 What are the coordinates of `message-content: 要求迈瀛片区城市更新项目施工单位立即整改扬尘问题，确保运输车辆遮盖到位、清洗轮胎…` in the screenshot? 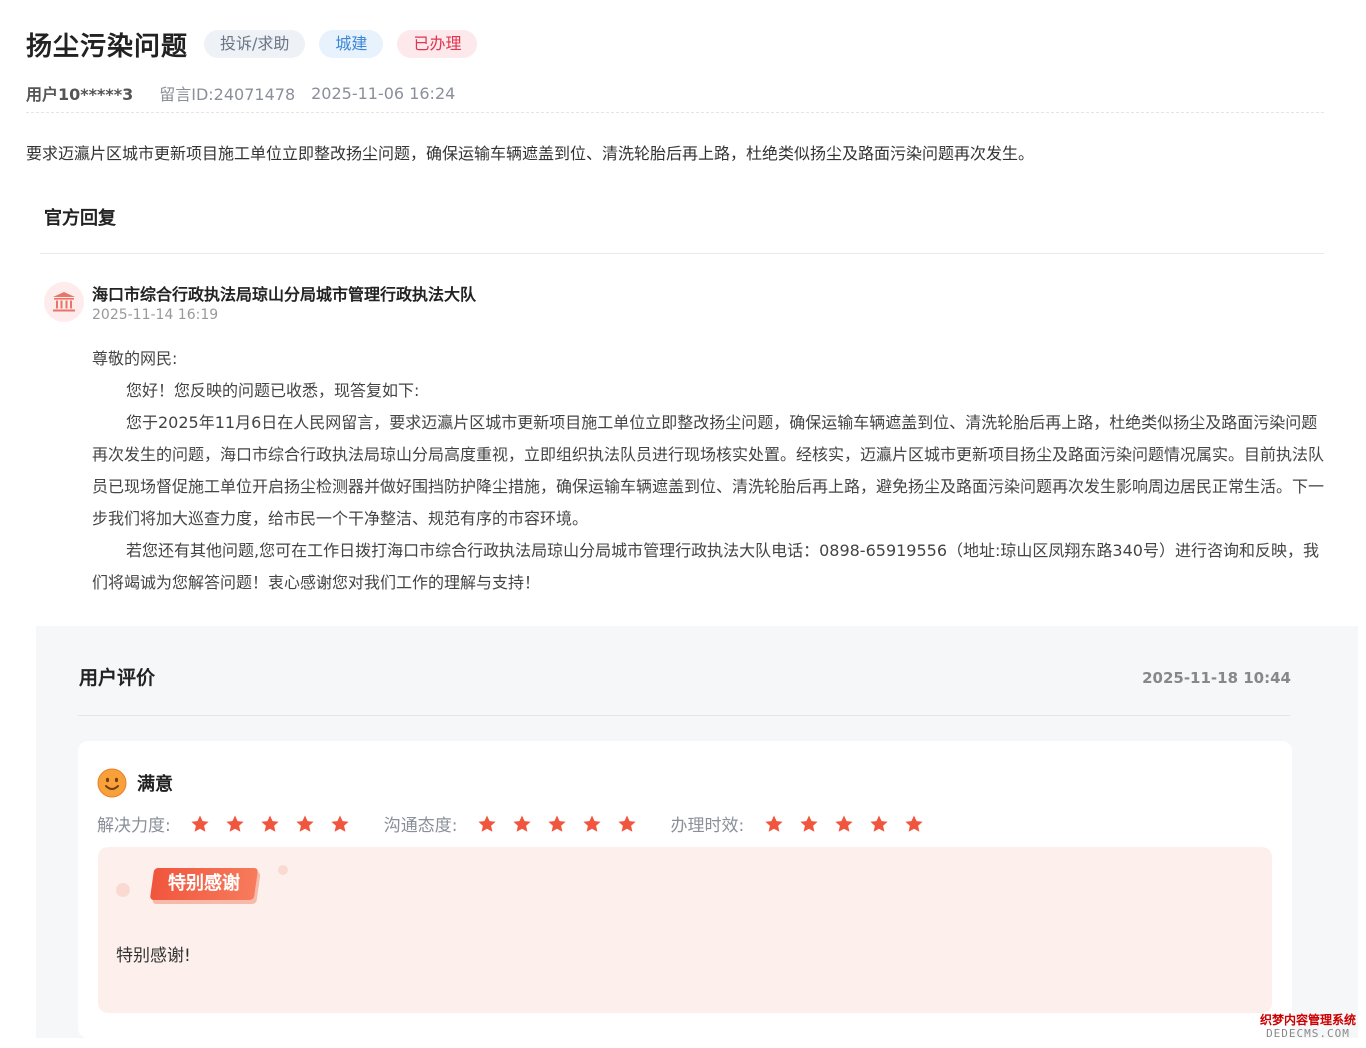 It's located at (530, 153).